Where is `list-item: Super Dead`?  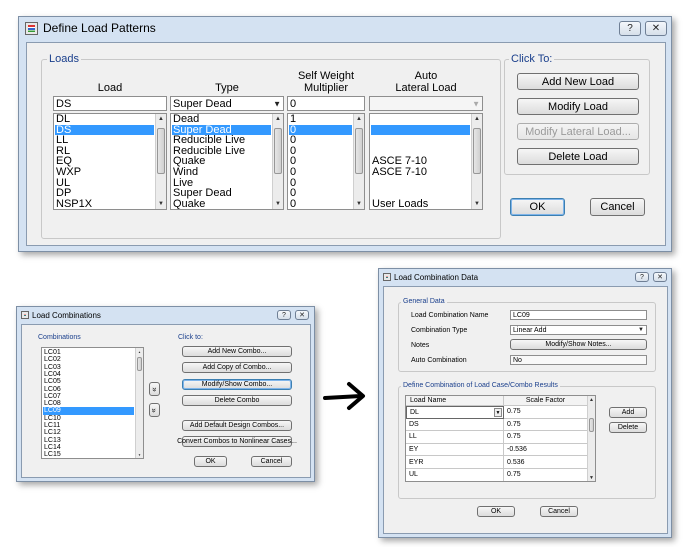 list-item: Super Dead is located at coordinates (221, 193).